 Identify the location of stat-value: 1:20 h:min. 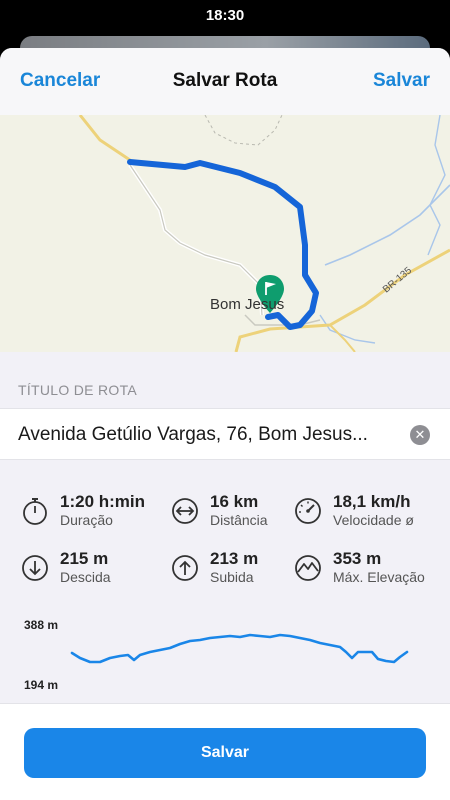
(103, 501).